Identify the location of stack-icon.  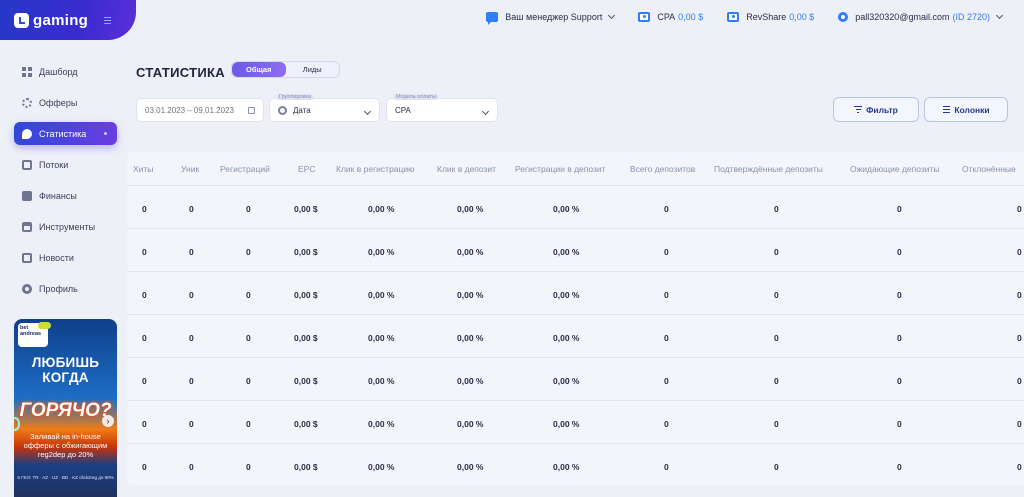
(282, 110).